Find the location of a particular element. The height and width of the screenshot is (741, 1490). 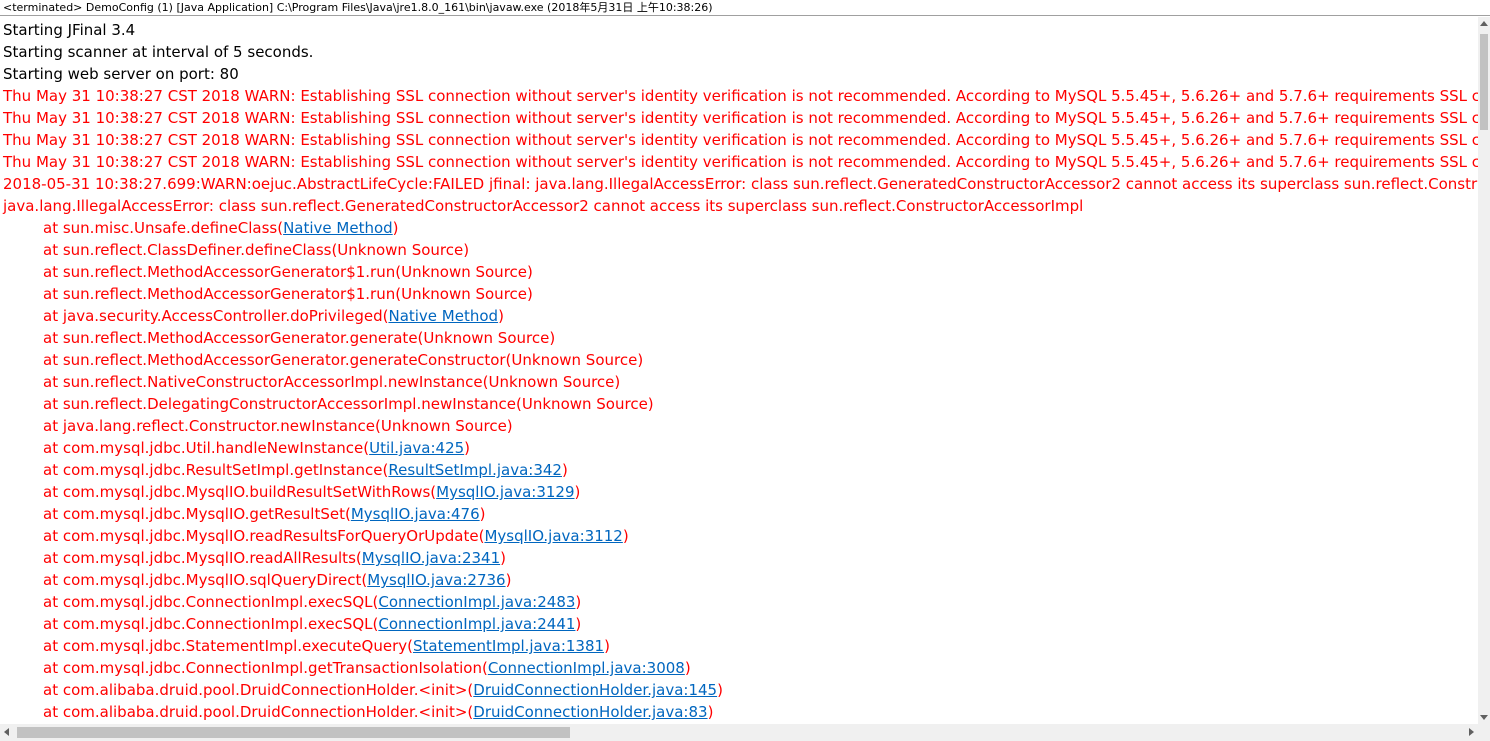

stdout-line: Starting JFinal 3.4 is located at coordinates (69, 30).